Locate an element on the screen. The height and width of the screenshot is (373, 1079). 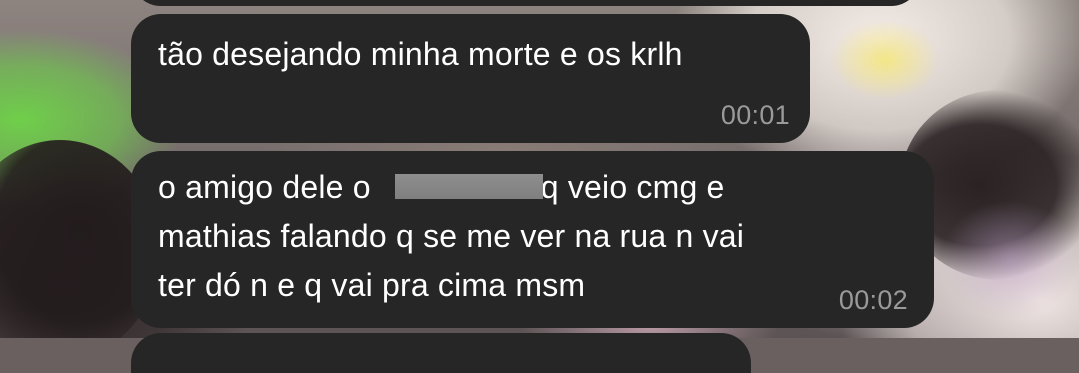
message-text-segment: oq veio cmg e is located at coordinates (623, 187).